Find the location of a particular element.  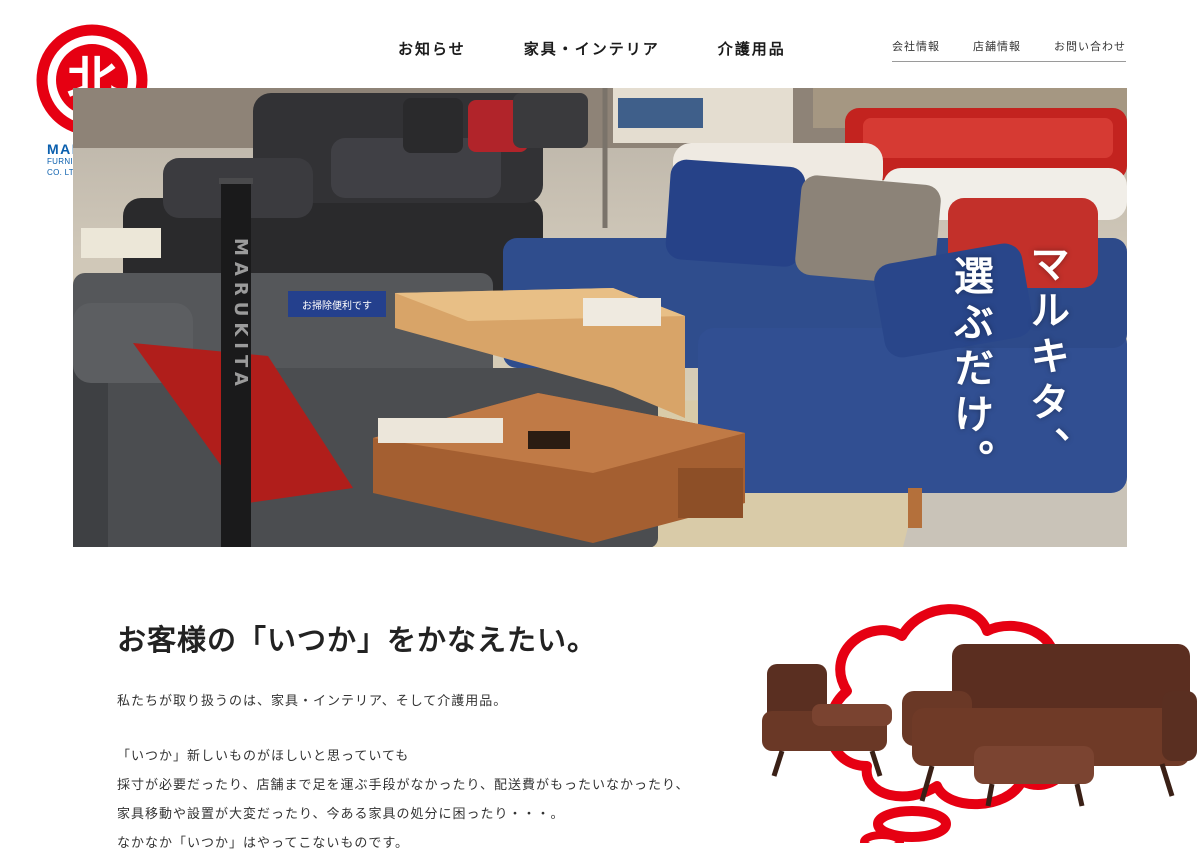

nav-store-info: 店舗情報 is located at coordinates (997, 49).